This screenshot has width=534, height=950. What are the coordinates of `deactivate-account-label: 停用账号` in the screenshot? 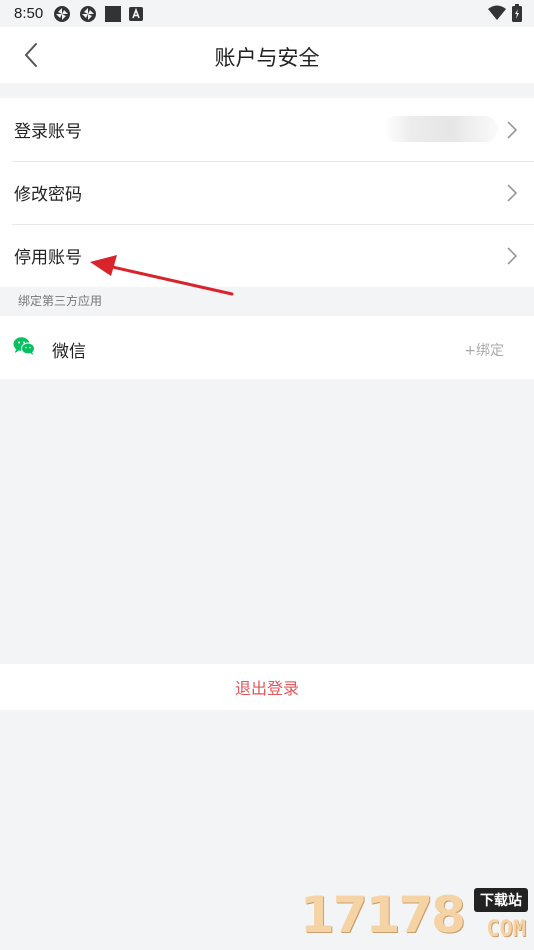 It's located at (48, 258).